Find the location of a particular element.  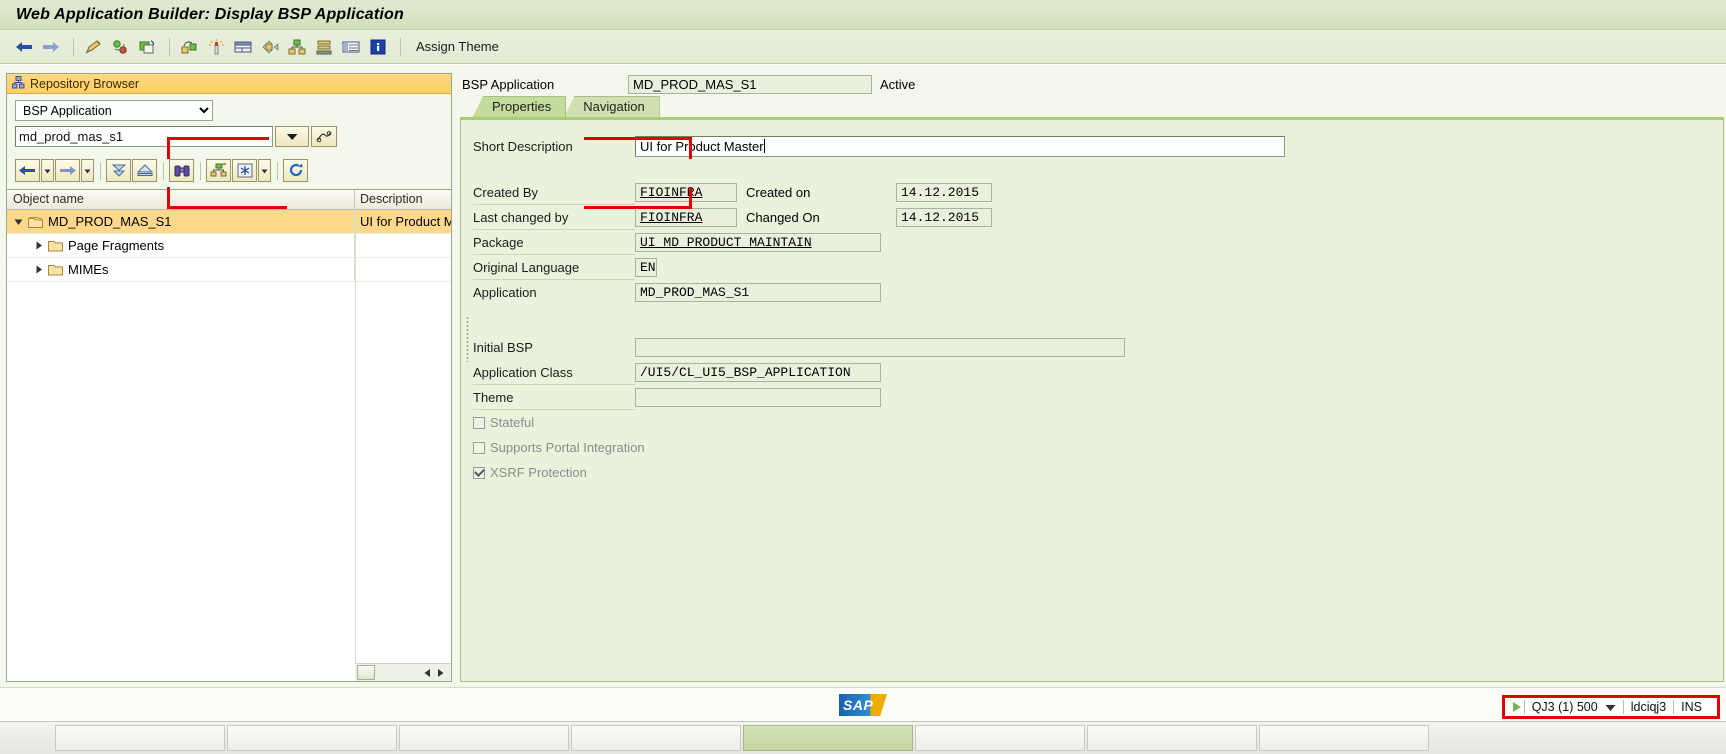

expand-all-button is located at coordinates (118, 170).